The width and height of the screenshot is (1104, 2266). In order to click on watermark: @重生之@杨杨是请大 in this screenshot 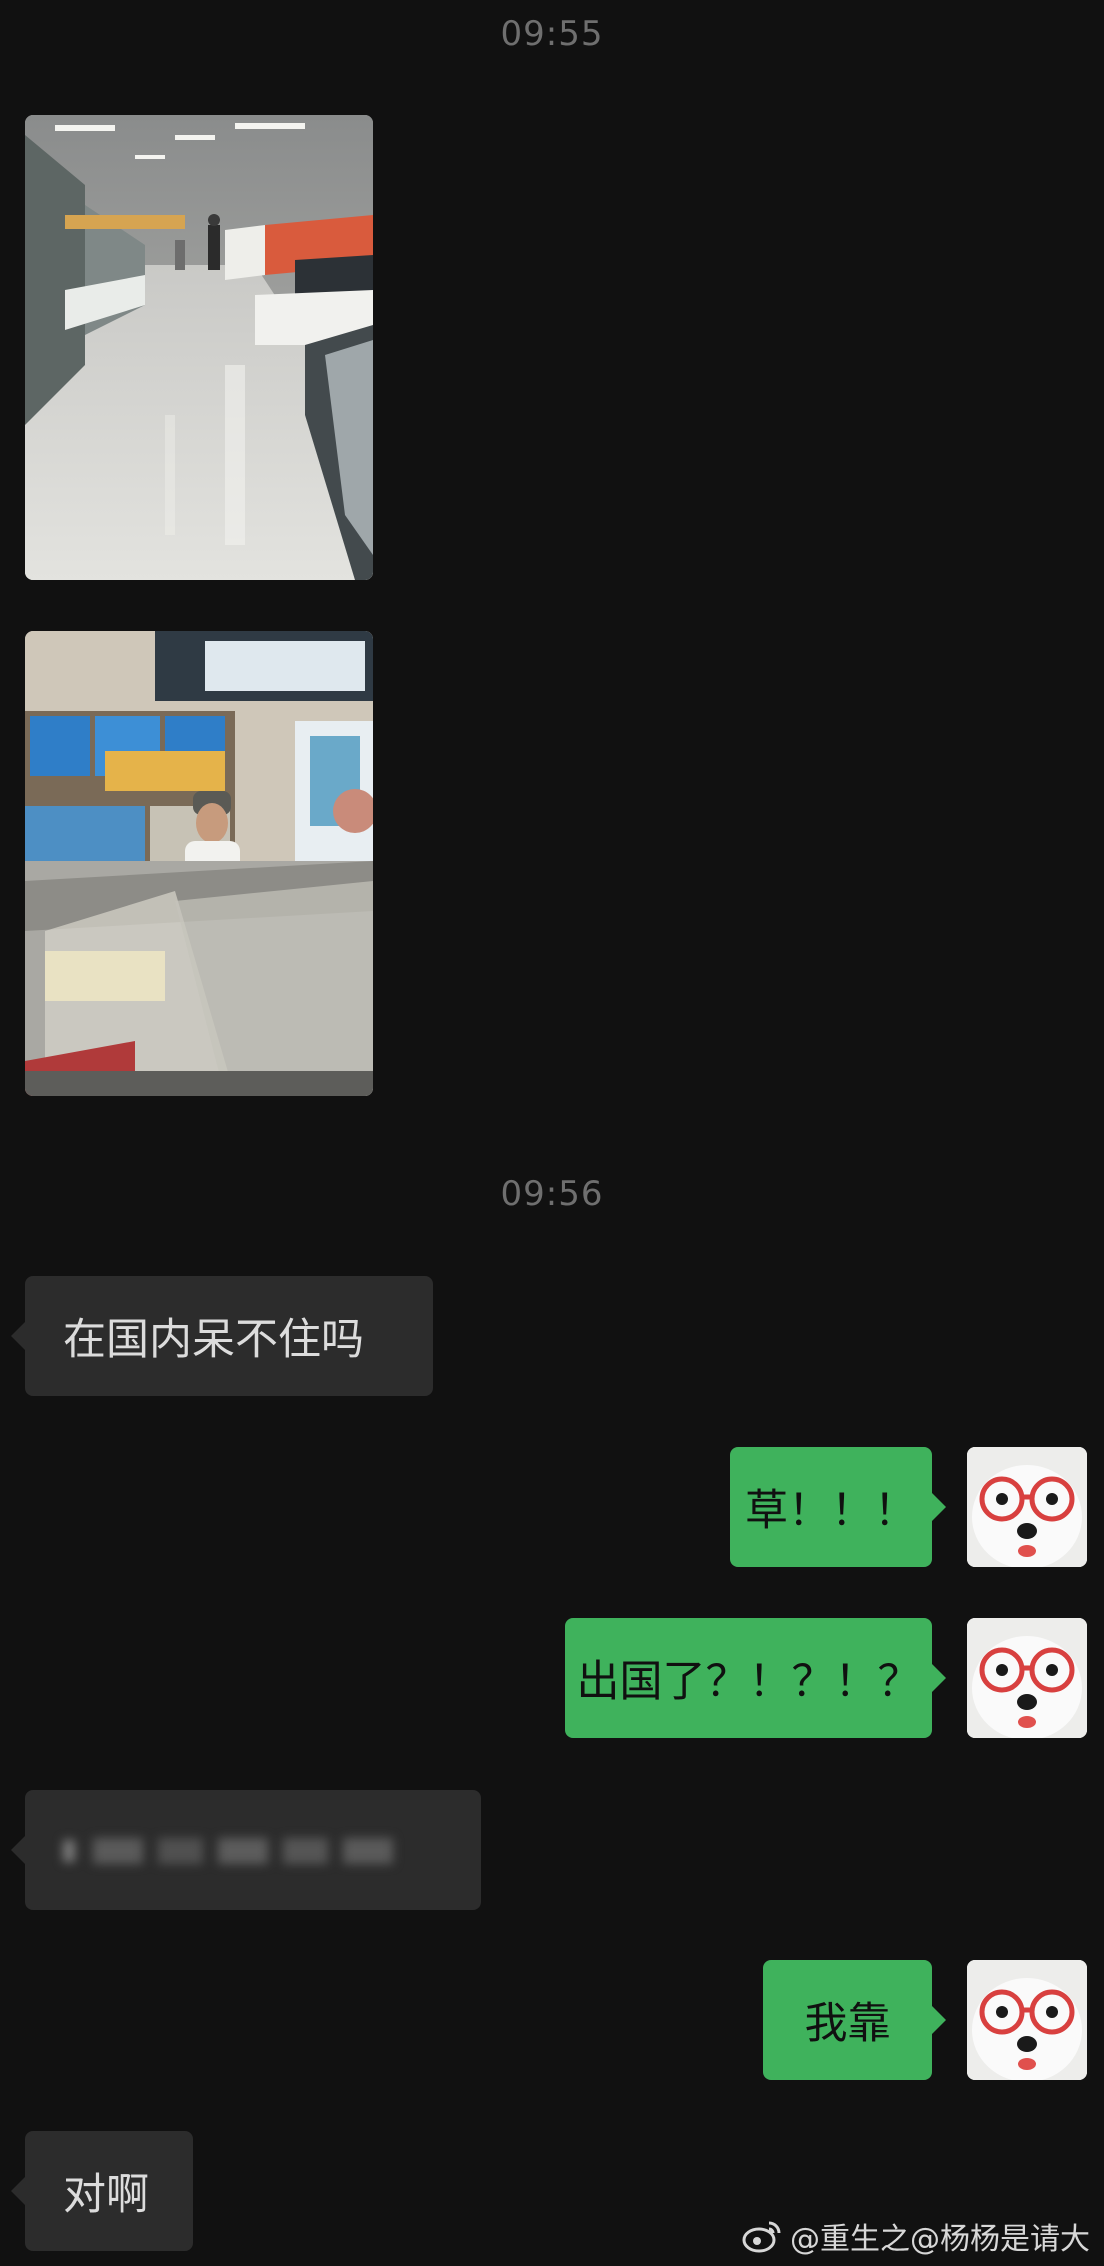, I will do `click(916, 2236)`.